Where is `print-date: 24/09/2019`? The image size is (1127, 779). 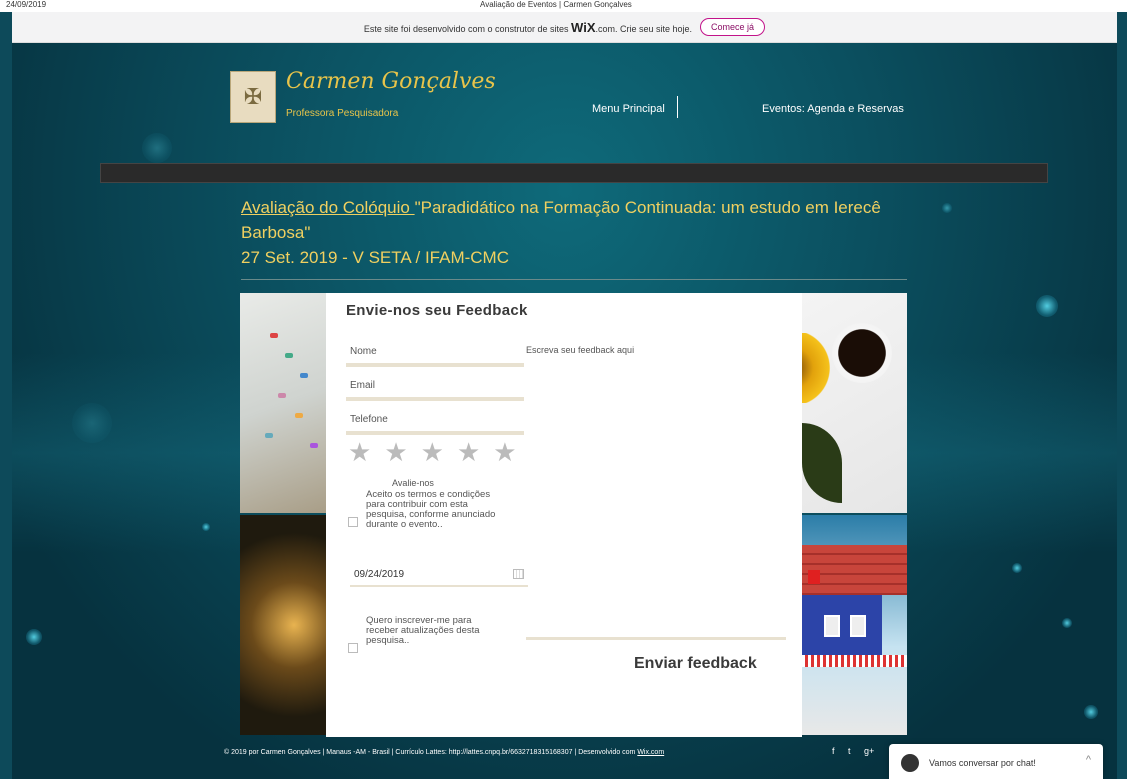 print-date: 24/09/2019 is located at coordinates (26, 4).